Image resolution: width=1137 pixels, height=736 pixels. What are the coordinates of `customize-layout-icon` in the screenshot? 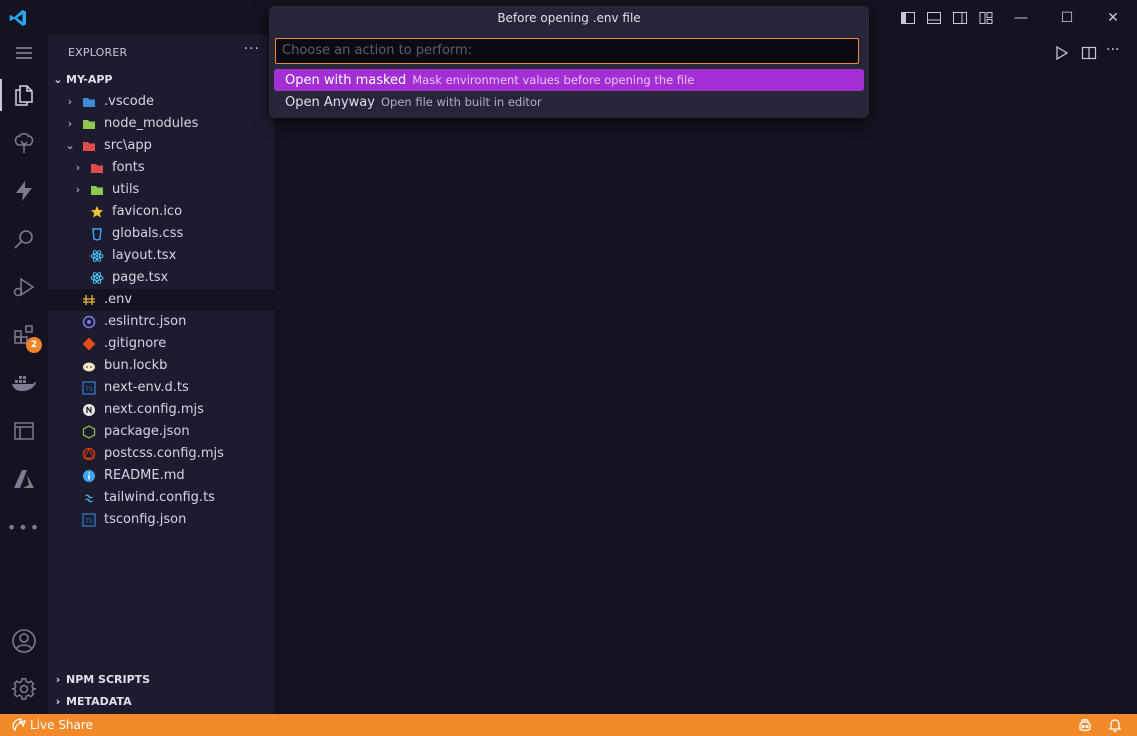 It's located at (986, 18).